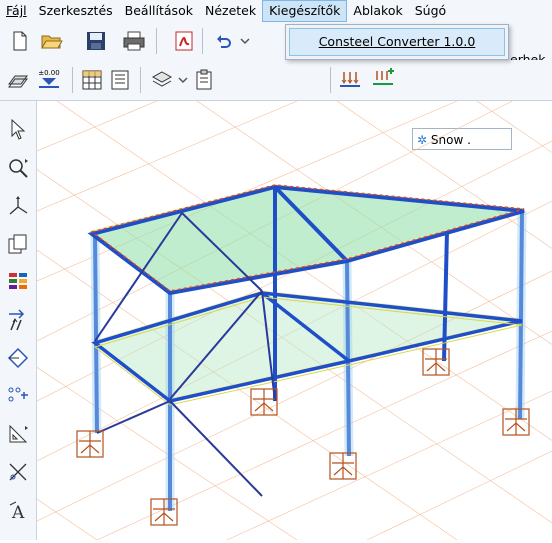 This screenshot has height=543, width=552. What do you see at coordinates (52, 41) in the screenshot?
I see `open-folder-icon` at bounding box center [52, 41].